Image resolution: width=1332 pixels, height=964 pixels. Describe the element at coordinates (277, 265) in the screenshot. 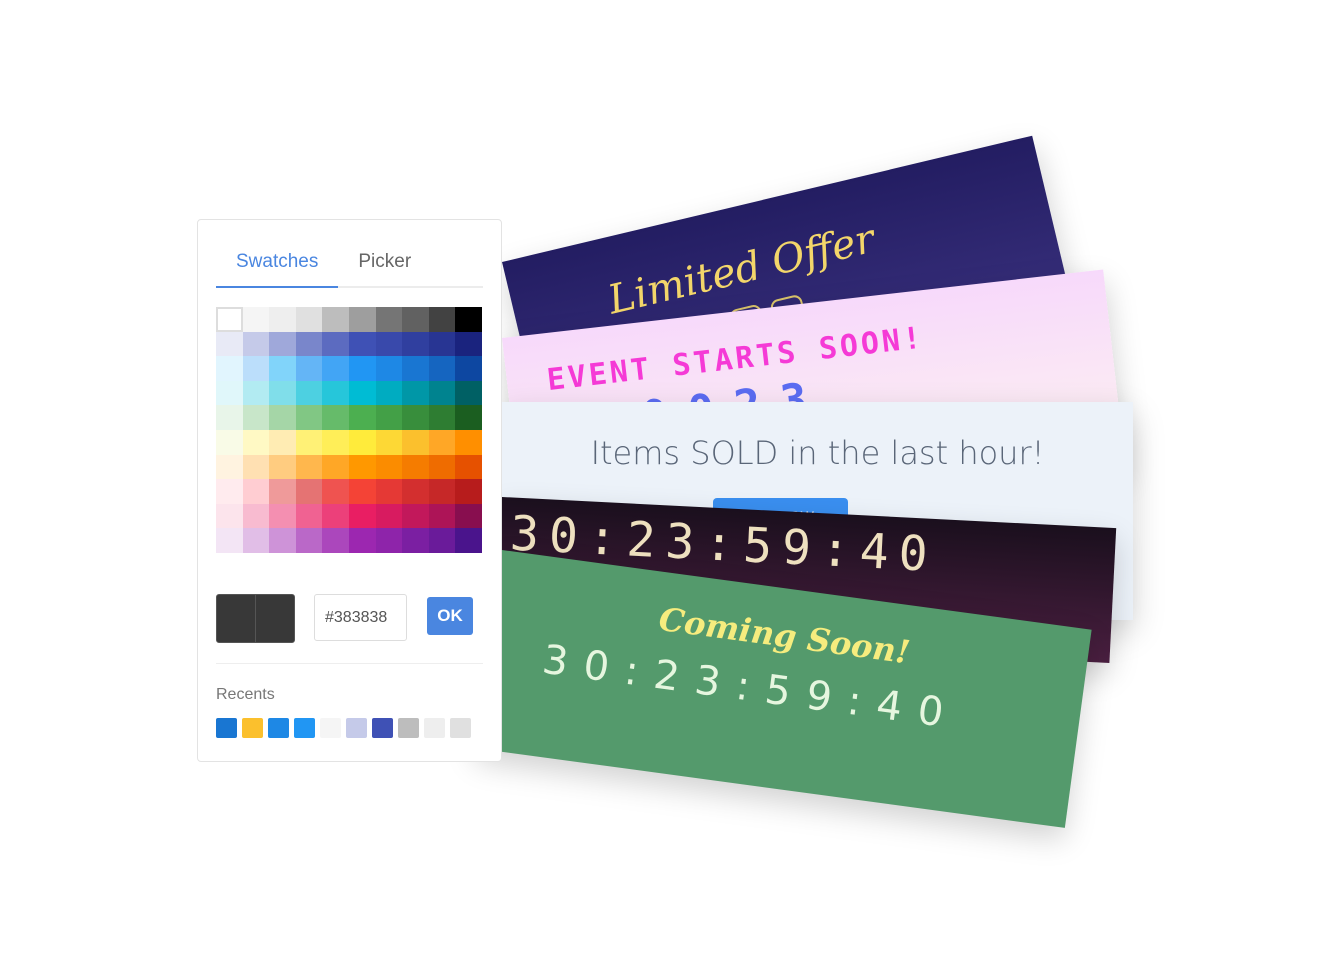

I see `tab-swatches: Swatches` at that location.